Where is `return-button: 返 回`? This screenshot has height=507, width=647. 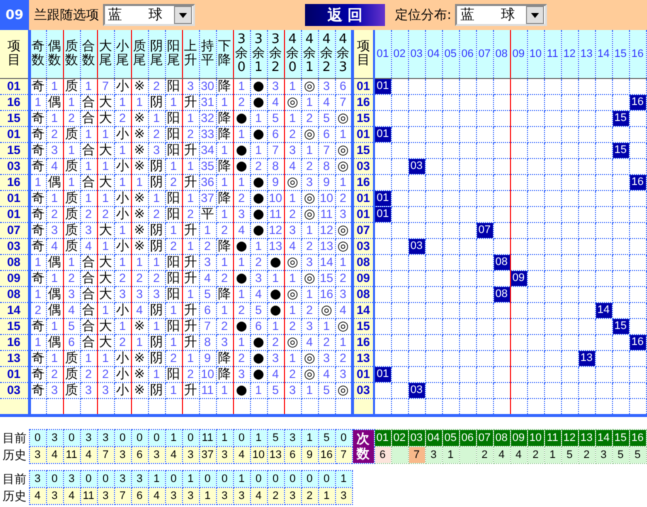 return-button: 返 回 is located at coordinates (345, 15).